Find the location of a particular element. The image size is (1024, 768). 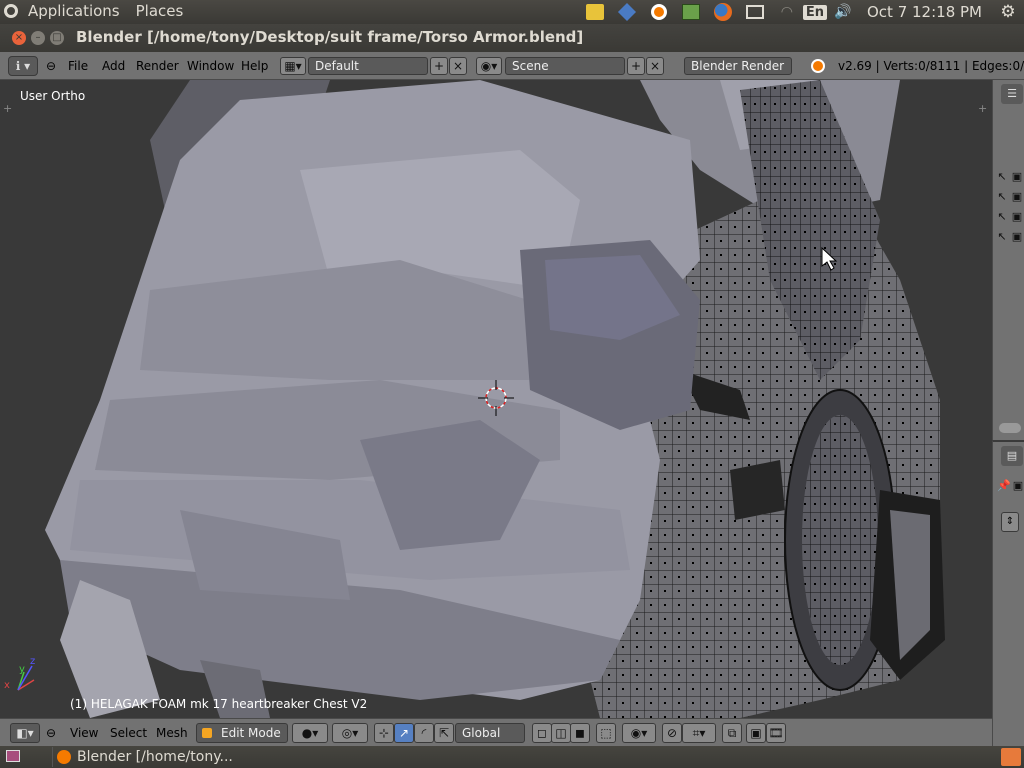

outliner-editor-icon: ☰ is located at coordinates (1012, 94).